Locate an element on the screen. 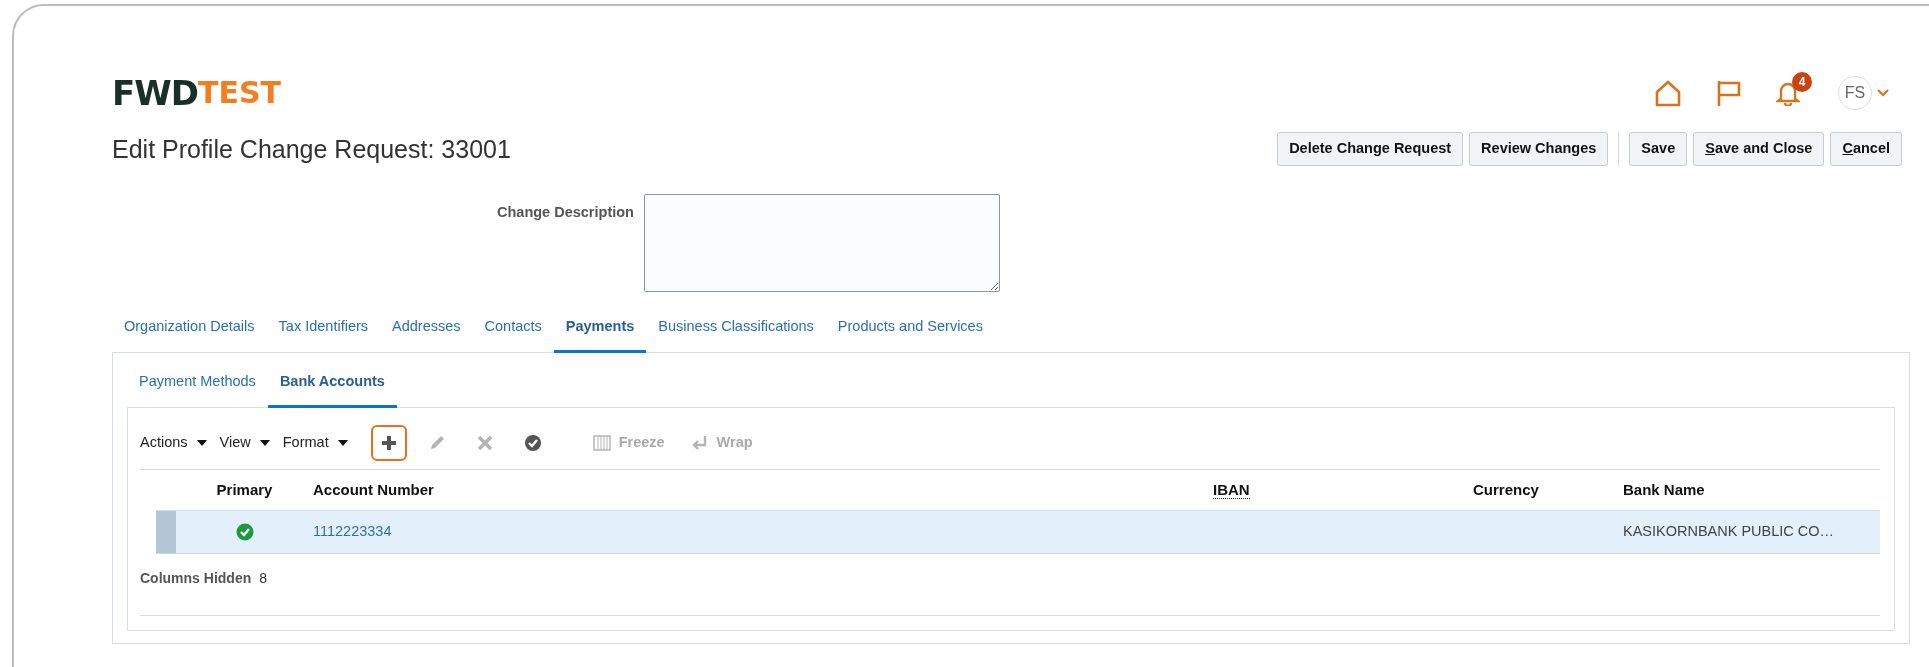  bell-icon is located at coordinates (1788, 93).